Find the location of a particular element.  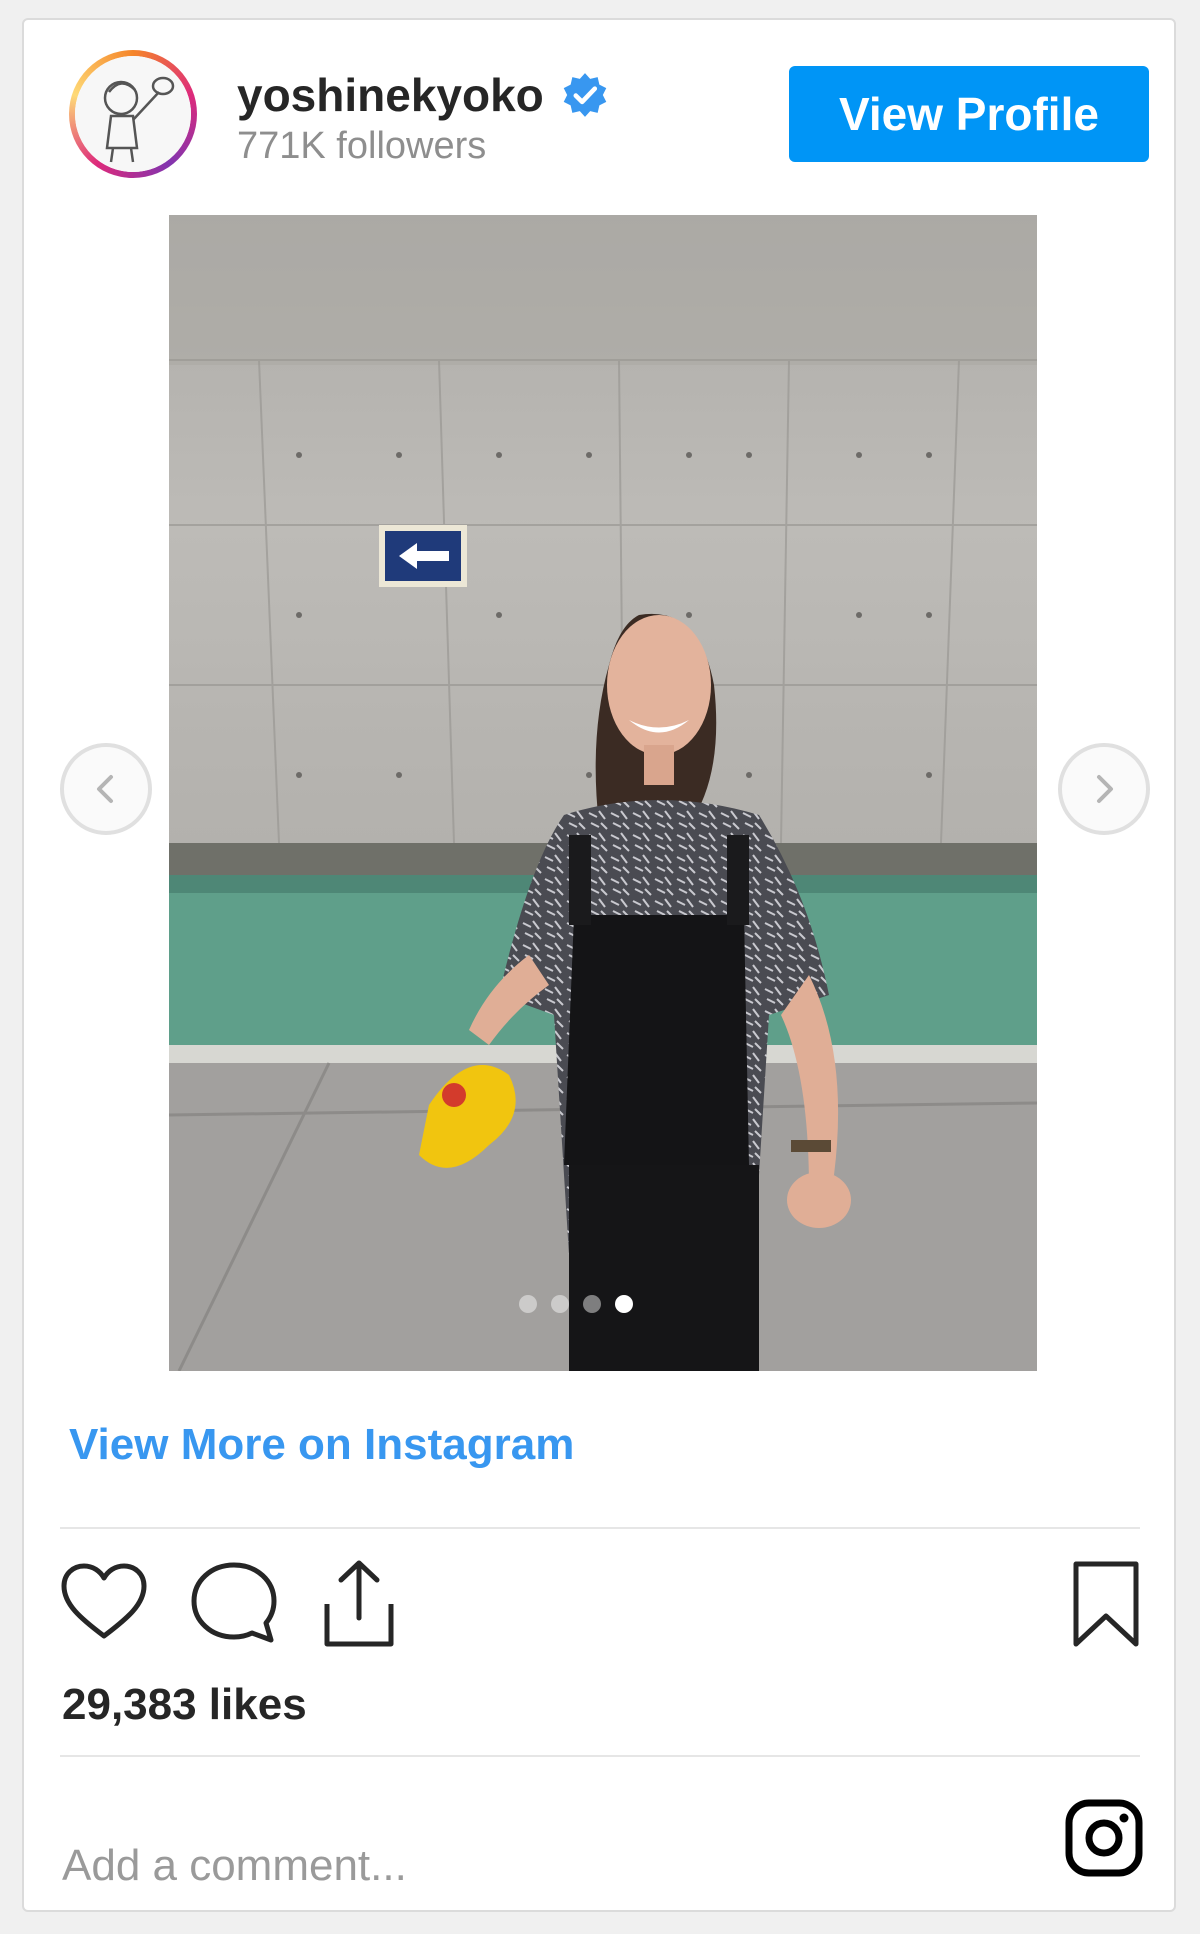

avatar-illustration is located at coordinates (133, 114).